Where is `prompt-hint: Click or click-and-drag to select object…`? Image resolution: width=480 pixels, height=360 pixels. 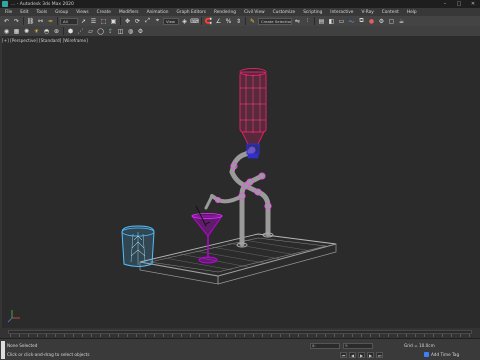 prompt-hint: Click or click-and-drag to select object… is located at coordinates (48, 354).